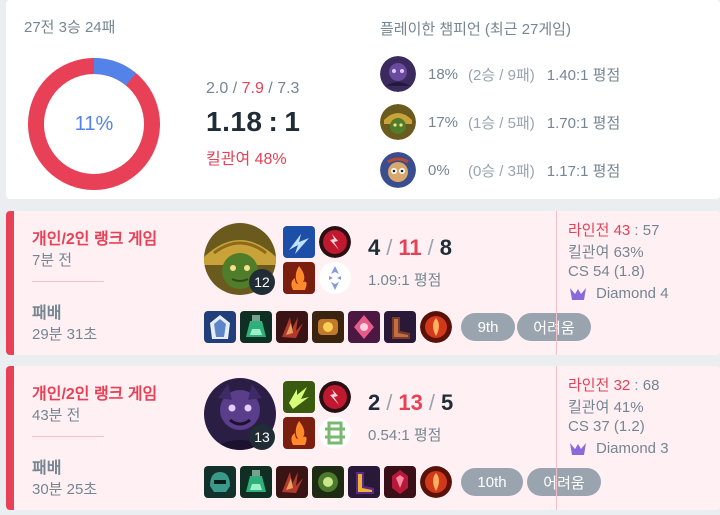 The width and height of the screenshot is (720, 515). I want to click on placement-tag: 10th, so click(492, 482).